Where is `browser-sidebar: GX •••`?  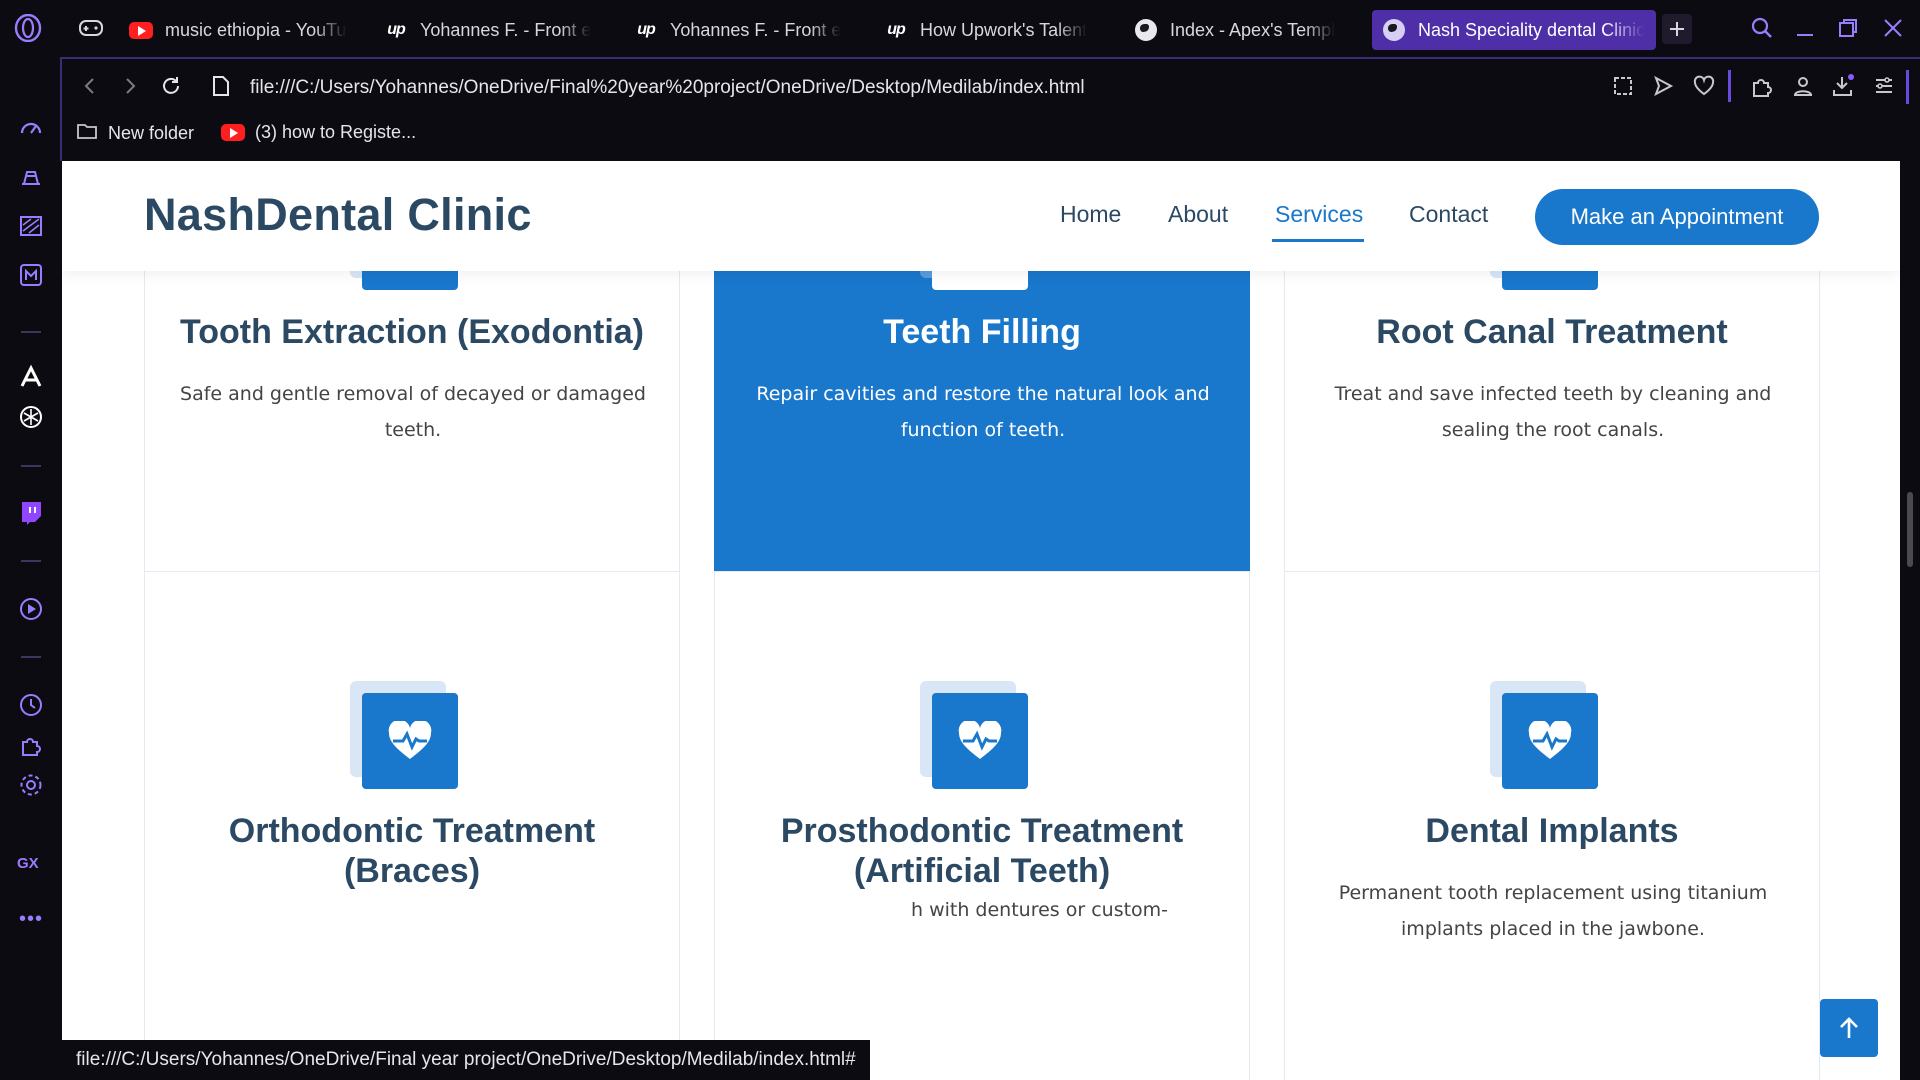
browser-sidebar: GX ••• is located at coordinates (30, 568).